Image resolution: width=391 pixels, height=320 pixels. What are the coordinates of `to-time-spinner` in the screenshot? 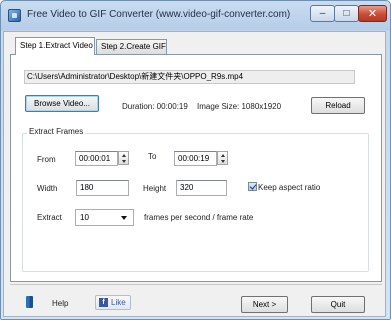 It's located at (222, 158).